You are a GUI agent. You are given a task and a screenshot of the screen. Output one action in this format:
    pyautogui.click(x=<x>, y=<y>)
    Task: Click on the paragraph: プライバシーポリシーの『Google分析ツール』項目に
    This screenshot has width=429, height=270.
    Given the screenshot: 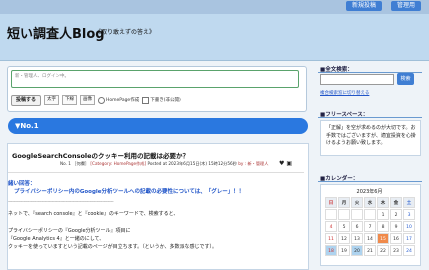 What is the action you would take?
    pyautogui.click(x=69, y=231)
    